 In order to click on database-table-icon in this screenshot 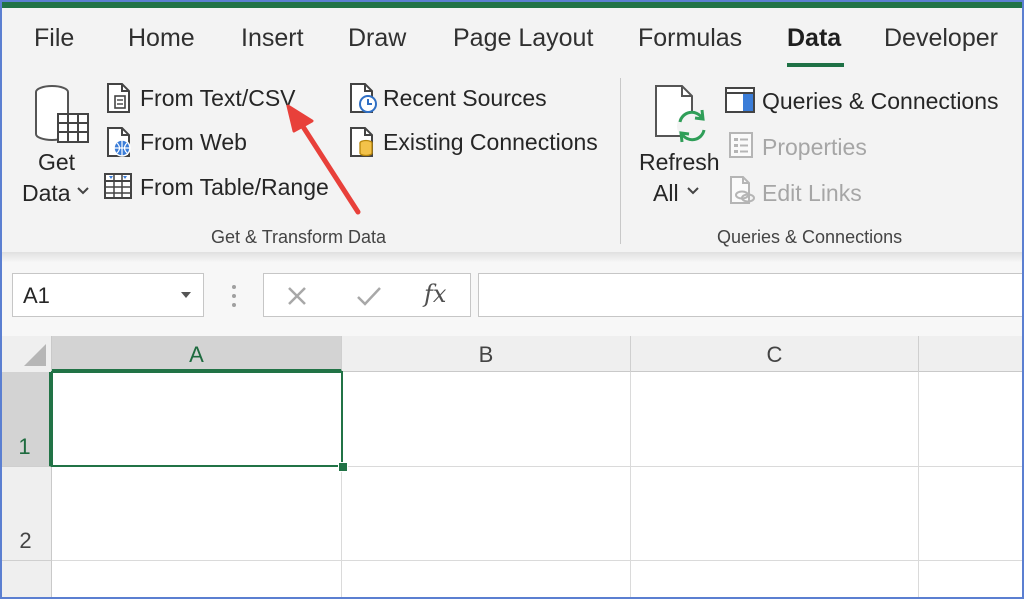, I will do `click(62, 115)`.